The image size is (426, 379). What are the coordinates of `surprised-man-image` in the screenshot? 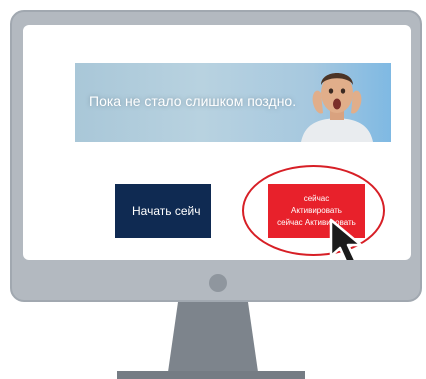 It's located at (337, 107).